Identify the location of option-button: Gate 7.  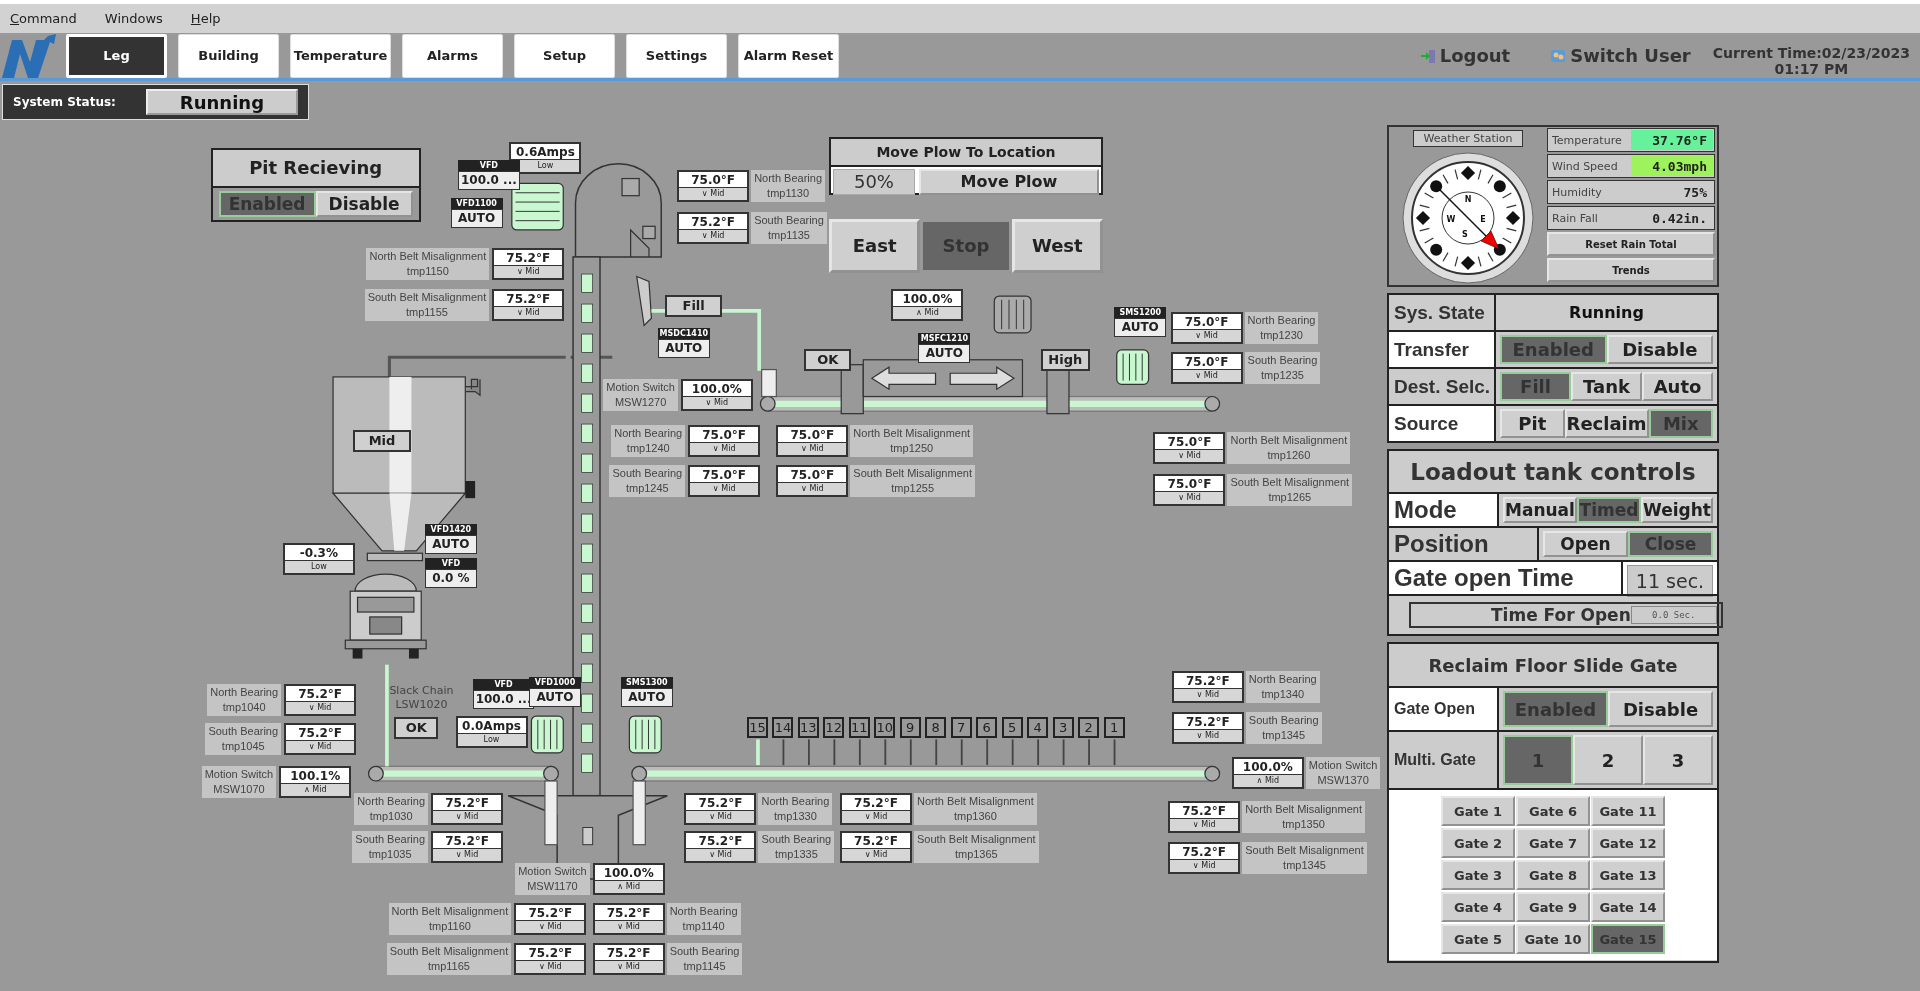
(1553, 843).